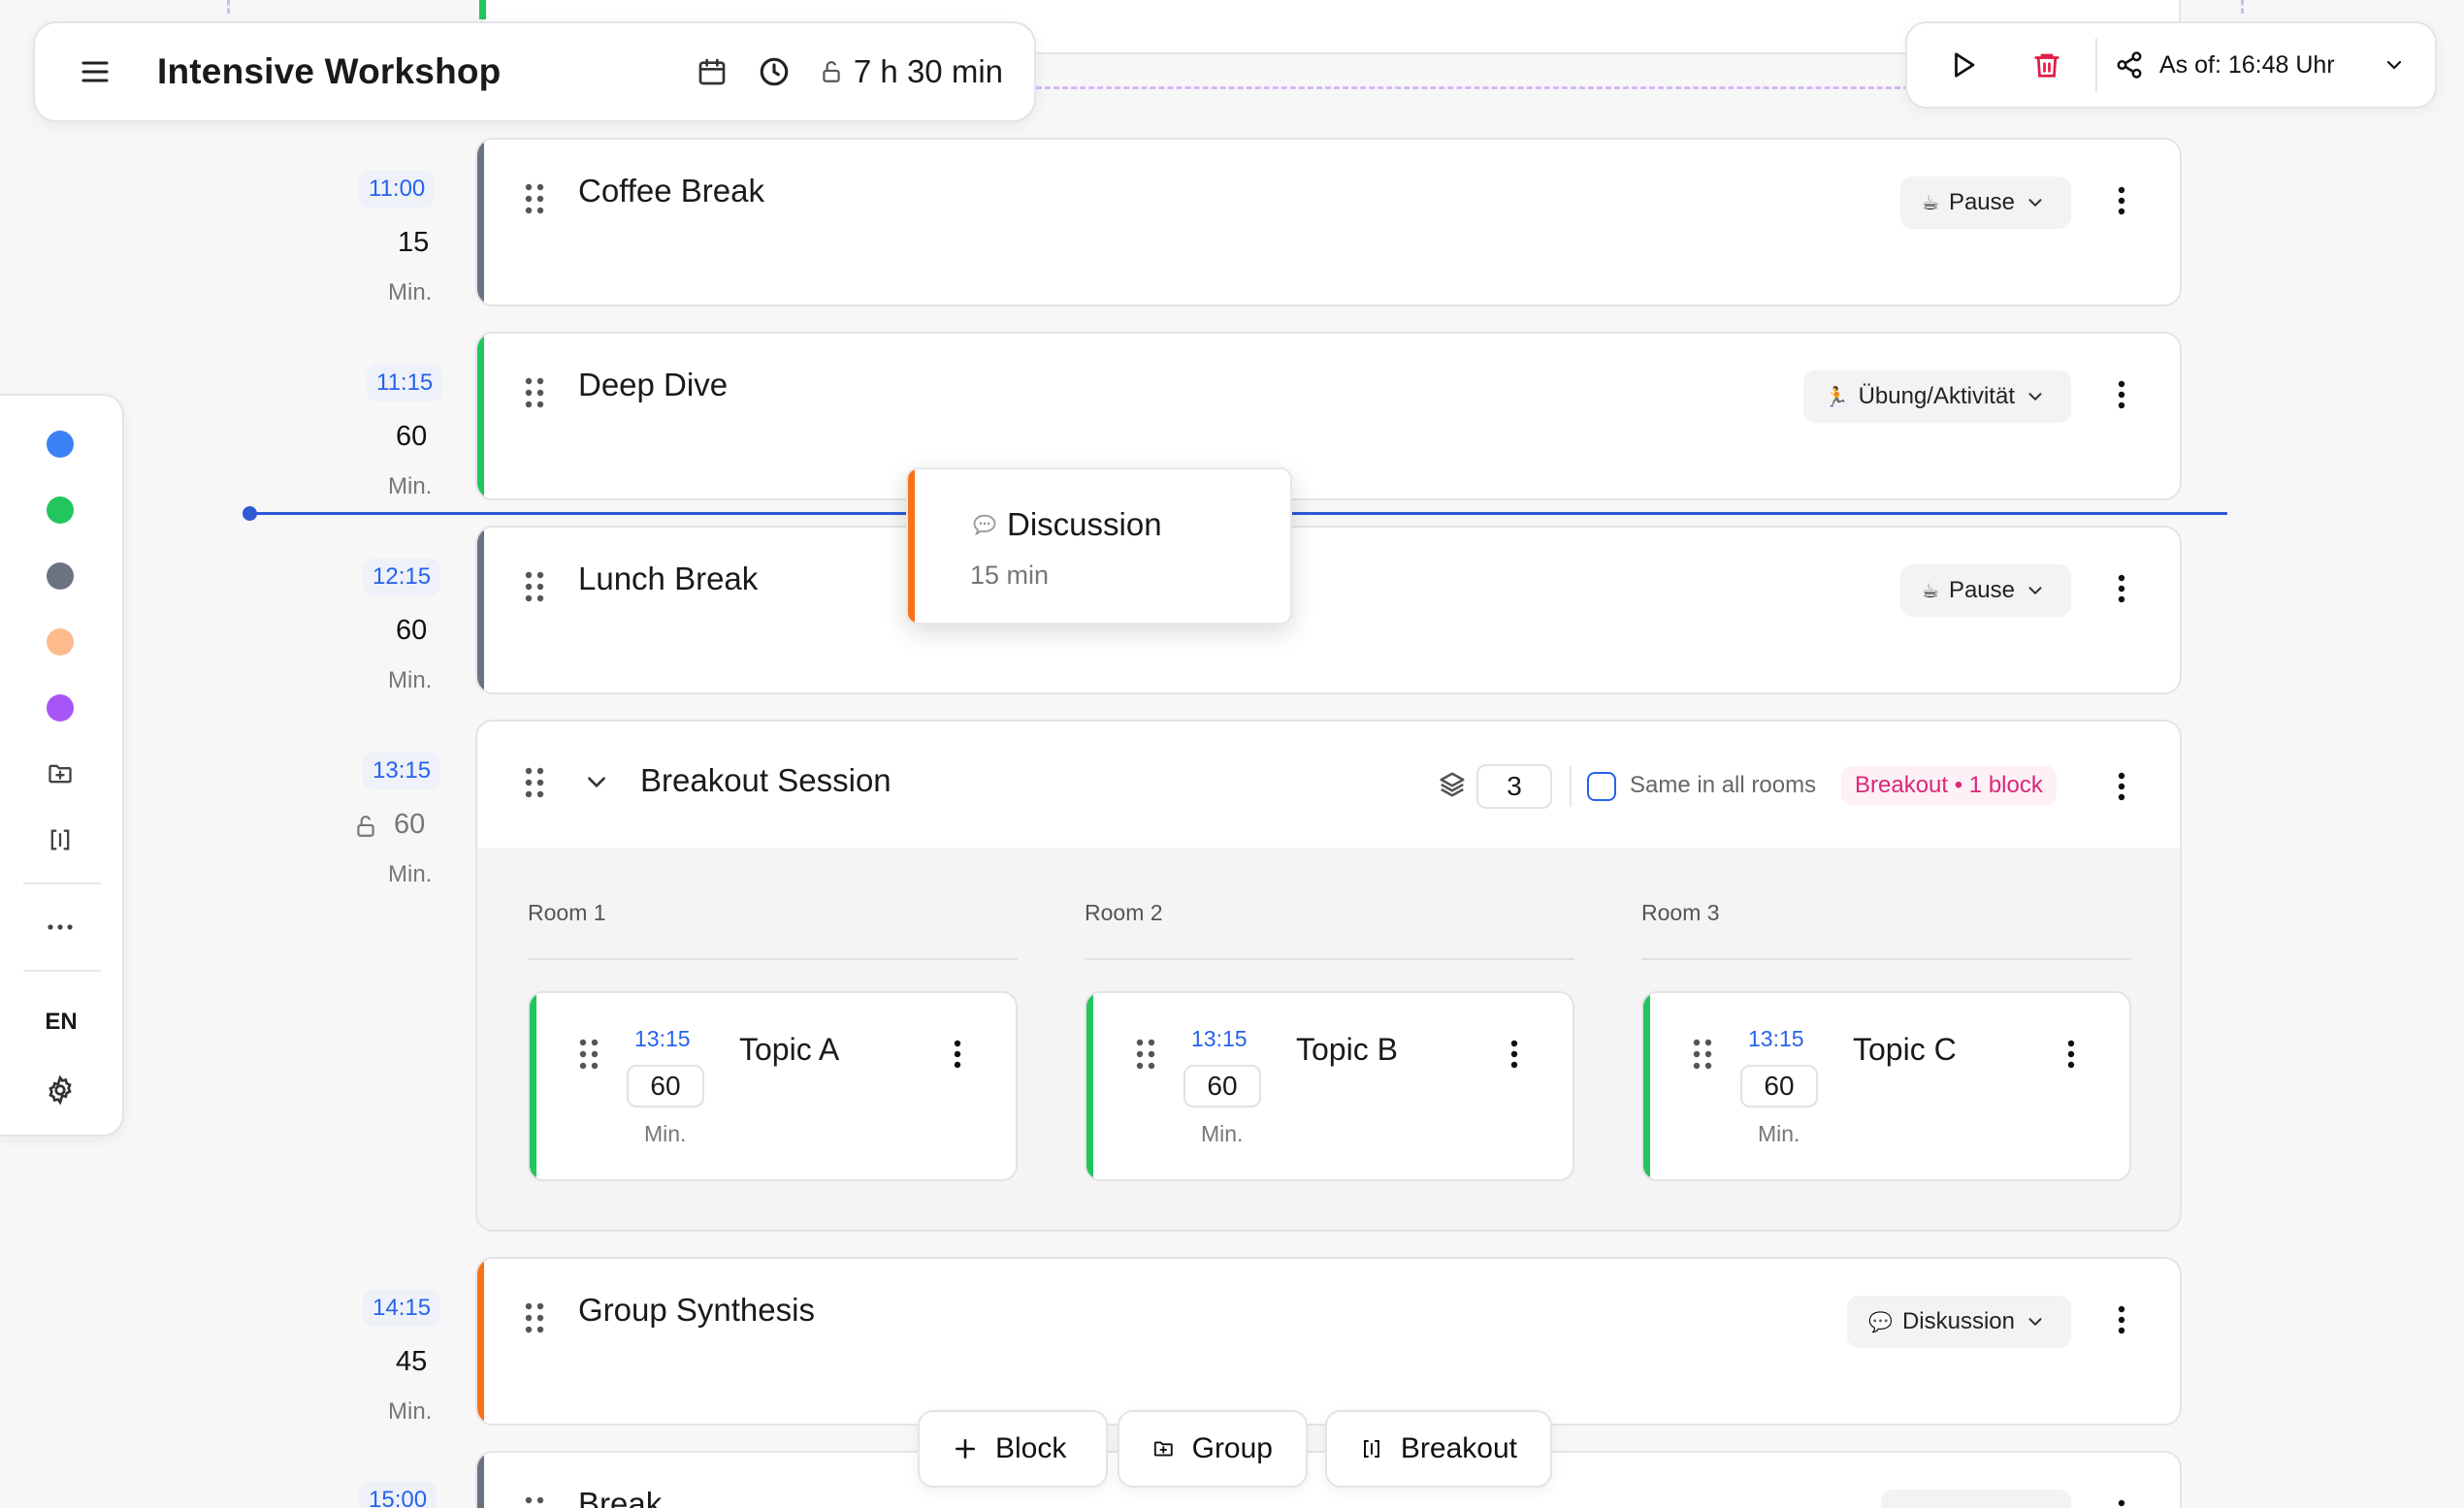 This screenshot has height=1508, width=2464. Describe the element at coordinates (1601, 786) in the screenshot. I see `same-in-all-rooms-checkbox` at that location.